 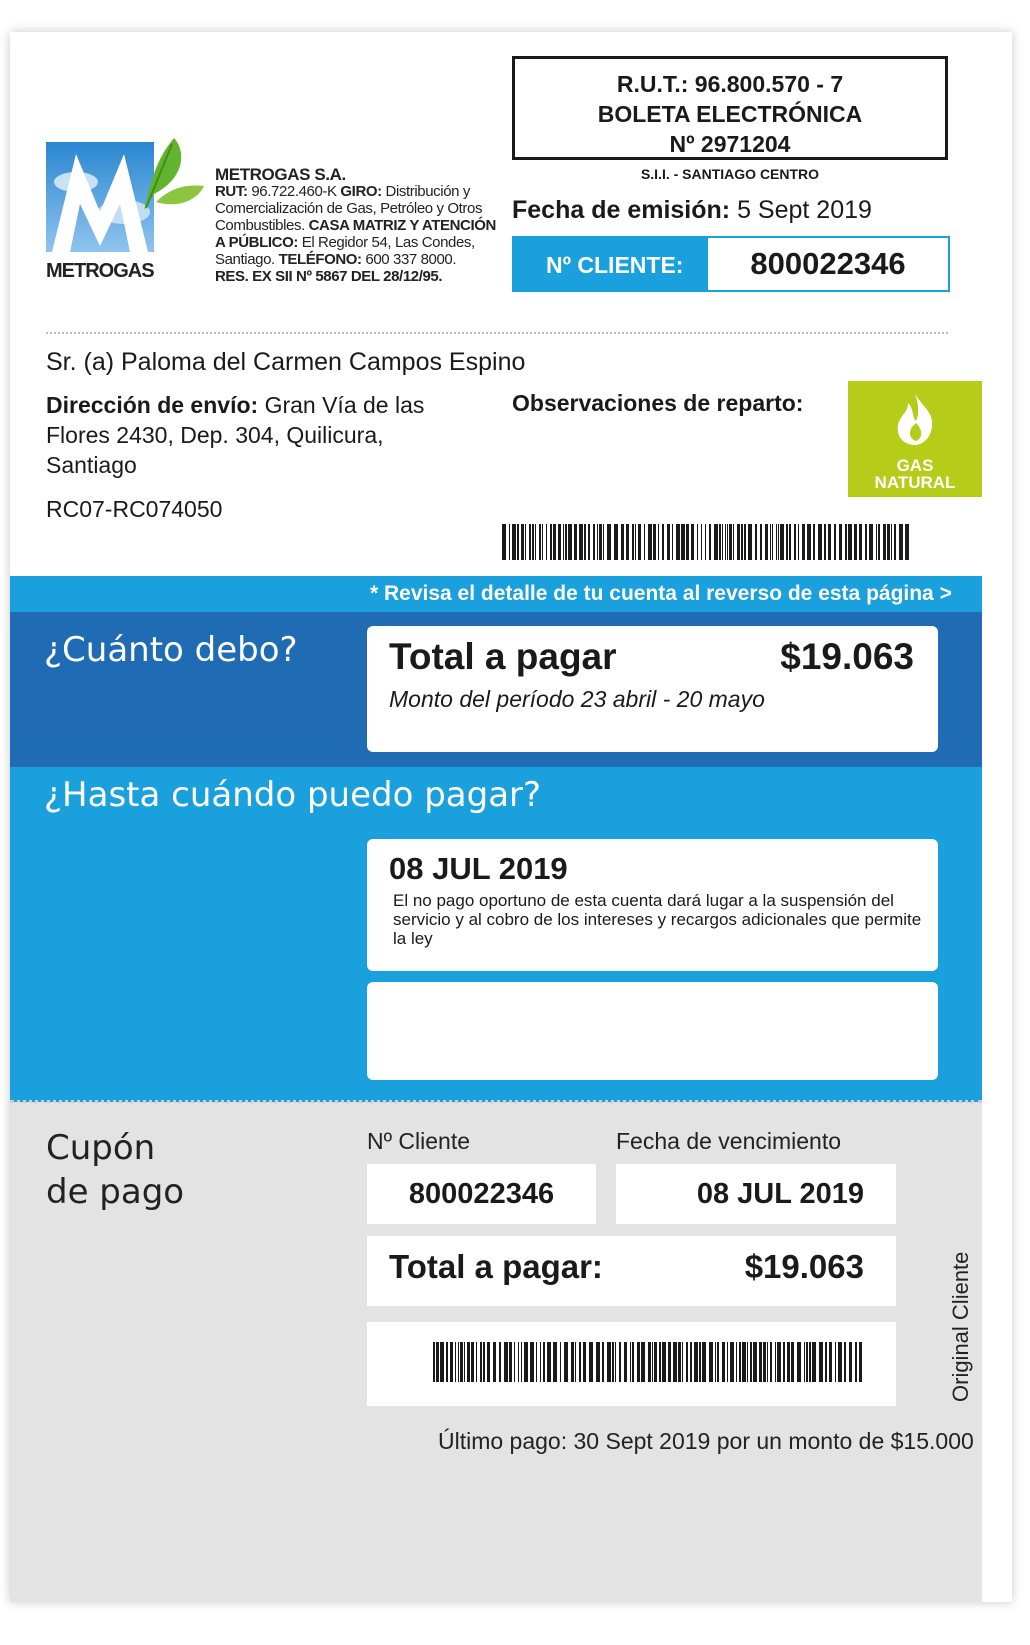 I want to click on telefono-value: 600 337 8000., so click(x=411, y=259).